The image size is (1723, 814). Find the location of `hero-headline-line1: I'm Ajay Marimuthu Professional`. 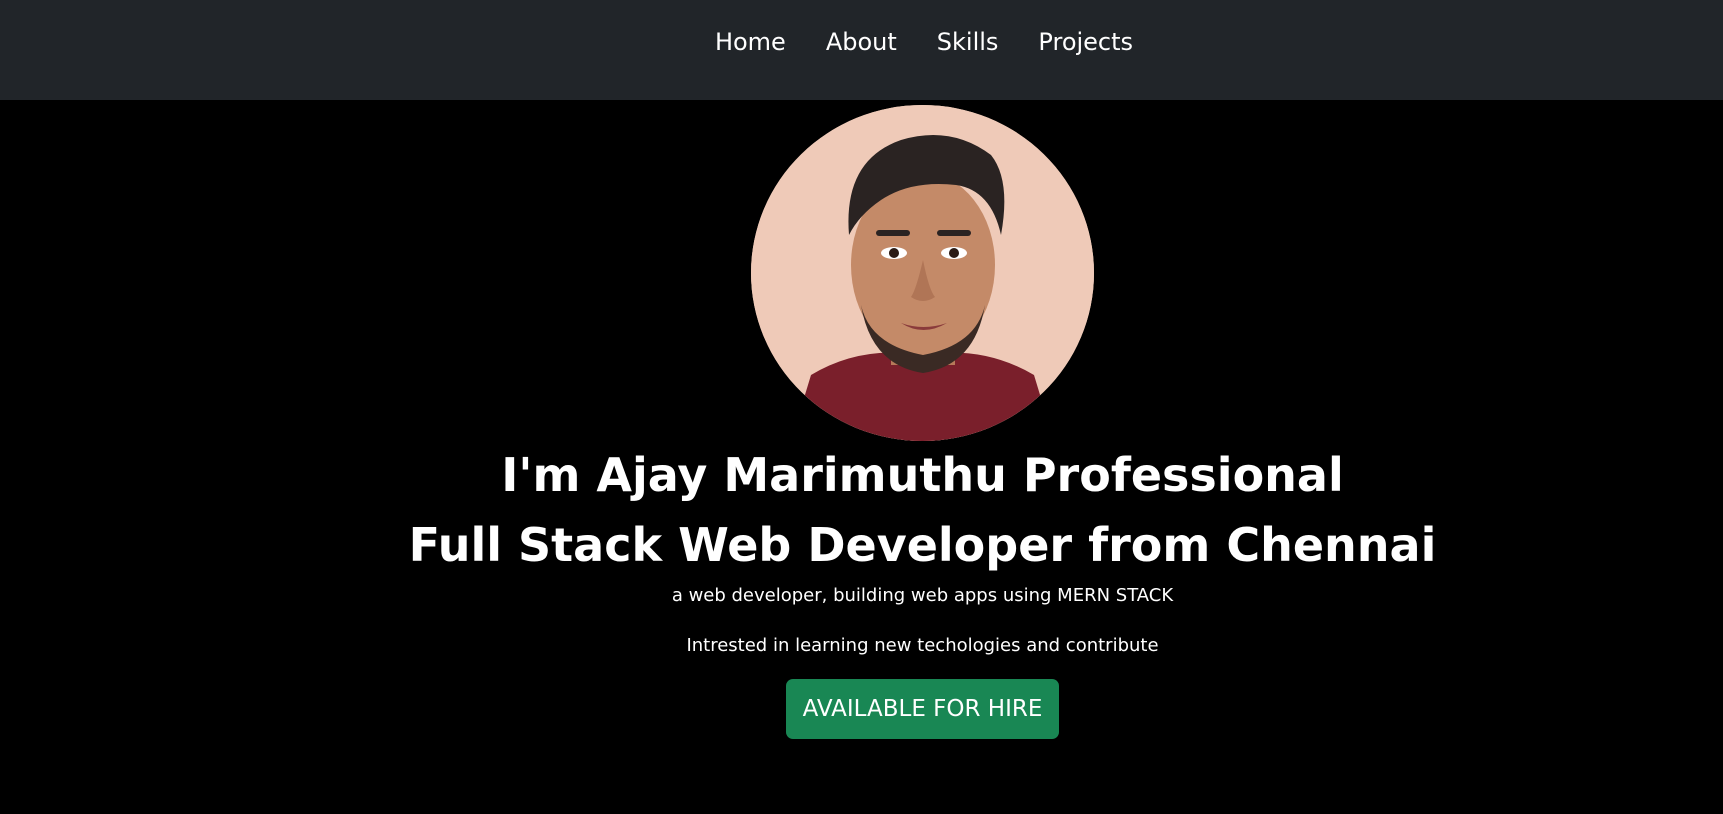

hero-headline-line1: I'm Ajay Marimuthu Professional is located at coordinates (922, 475).